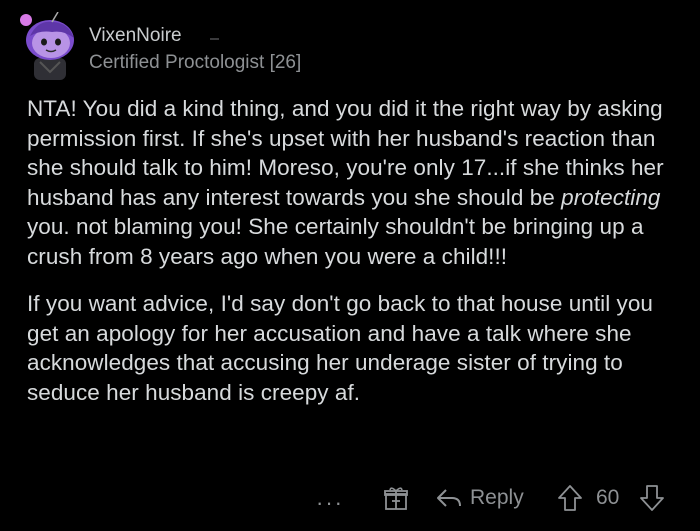  Describe the element at coordinates (611, 197) in the screenshot. I see `comment-emphasis: protecting` at that location.